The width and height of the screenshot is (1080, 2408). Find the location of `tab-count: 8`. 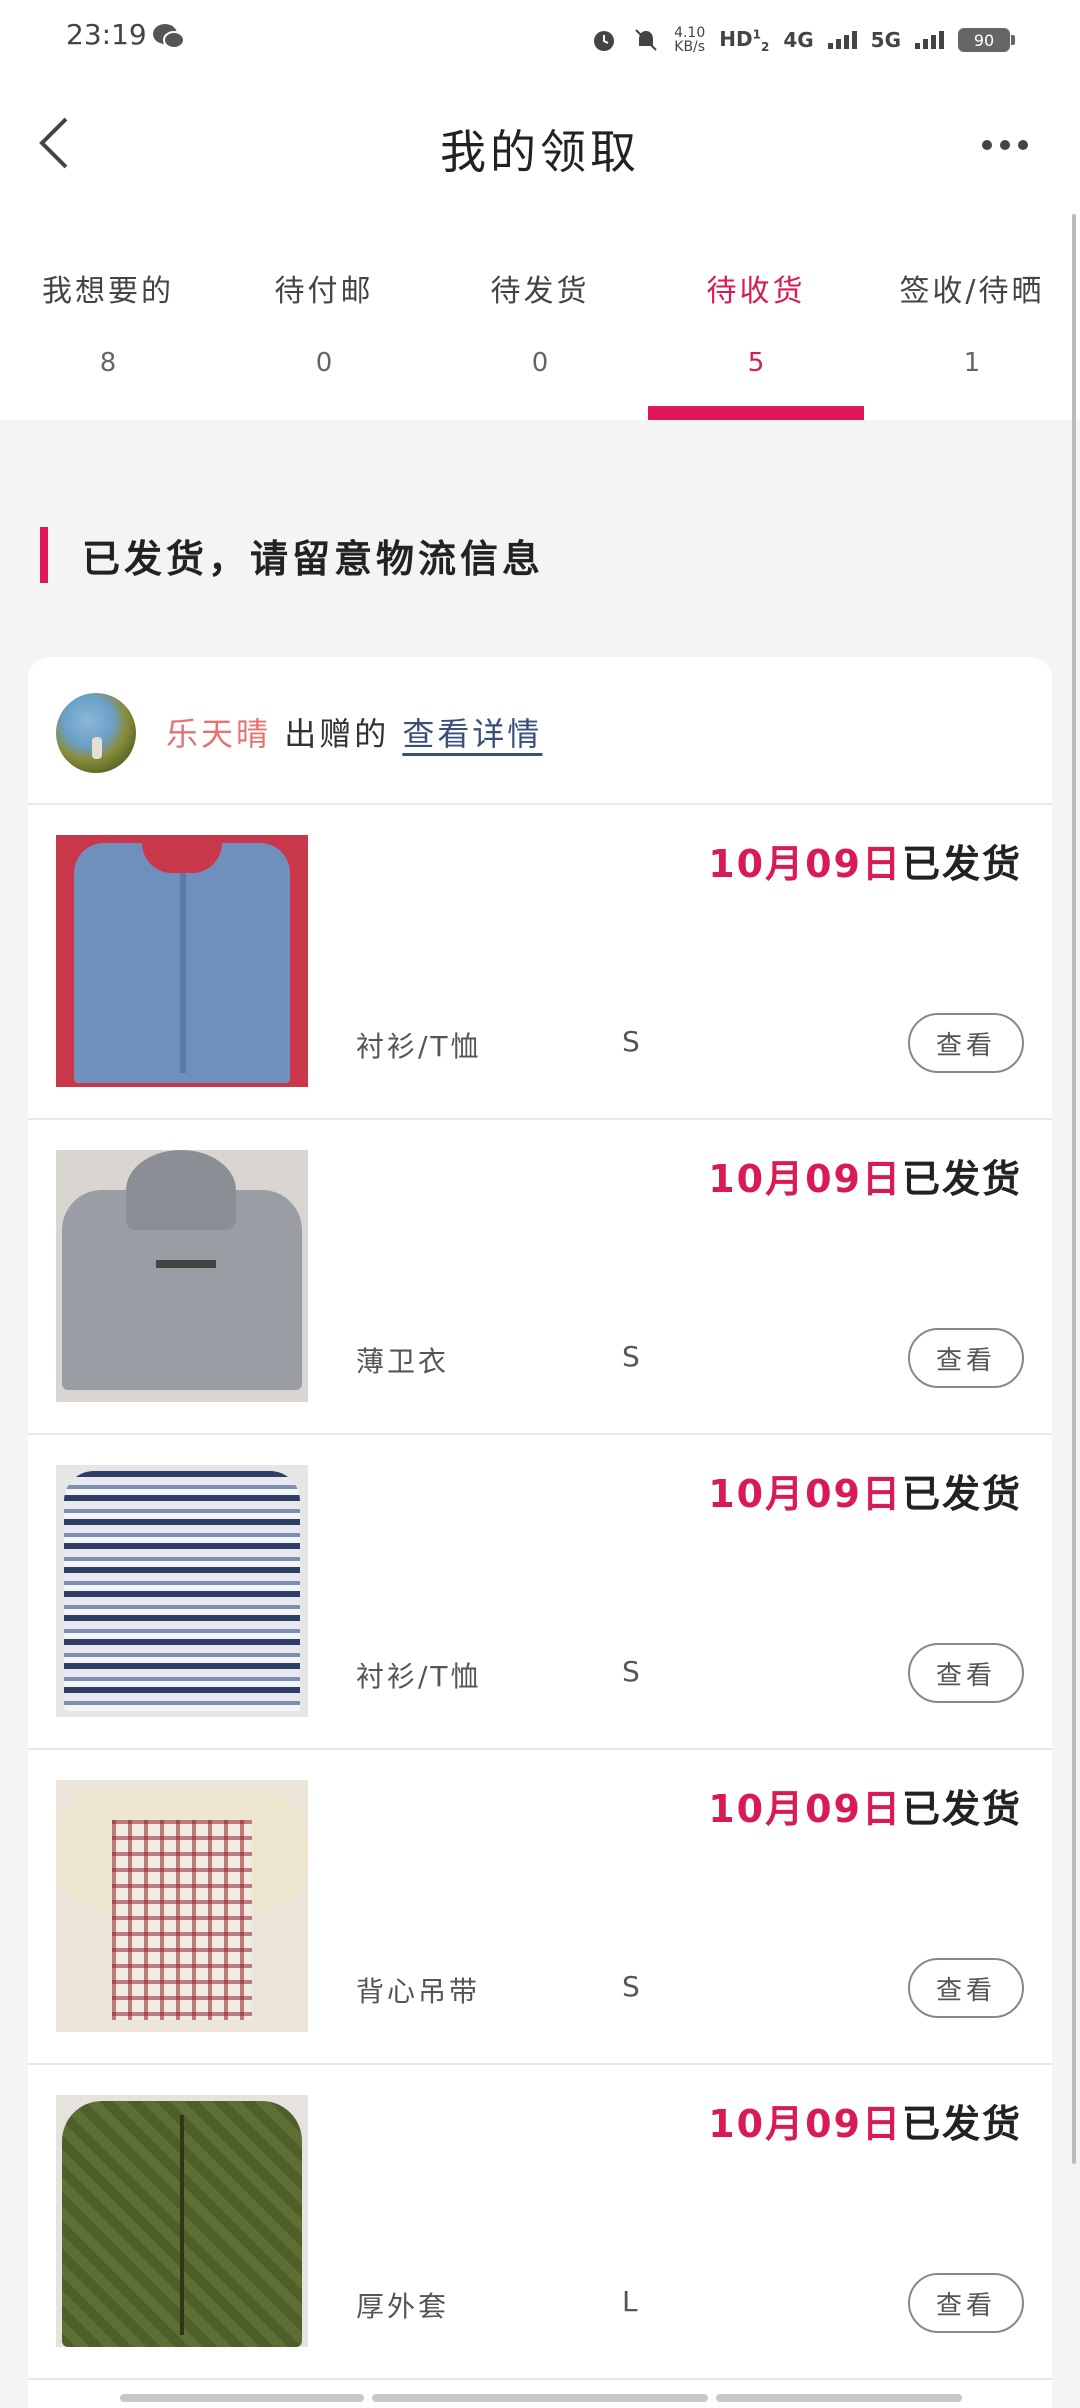

tab-count: 8 is located at coordinates (108, 363).